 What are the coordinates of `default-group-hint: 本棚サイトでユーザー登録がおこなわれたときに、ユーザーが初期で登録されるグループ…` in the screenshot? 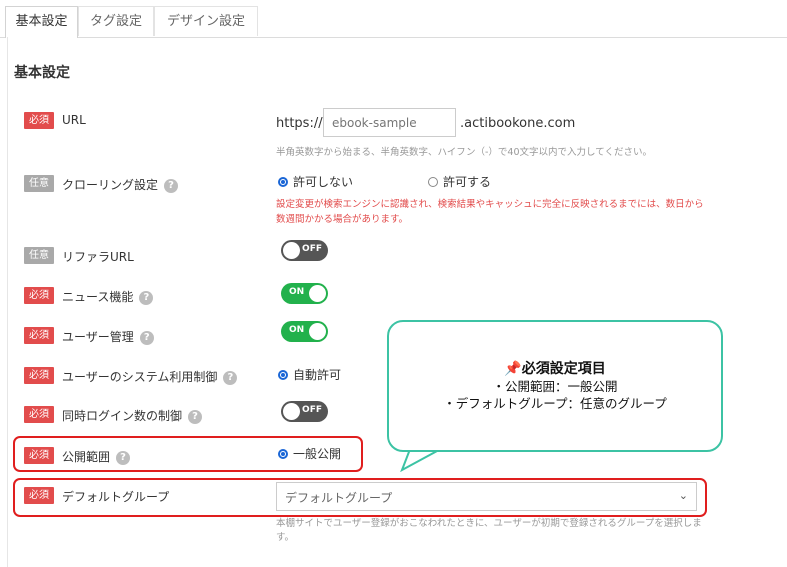 It's located at (489, 530).